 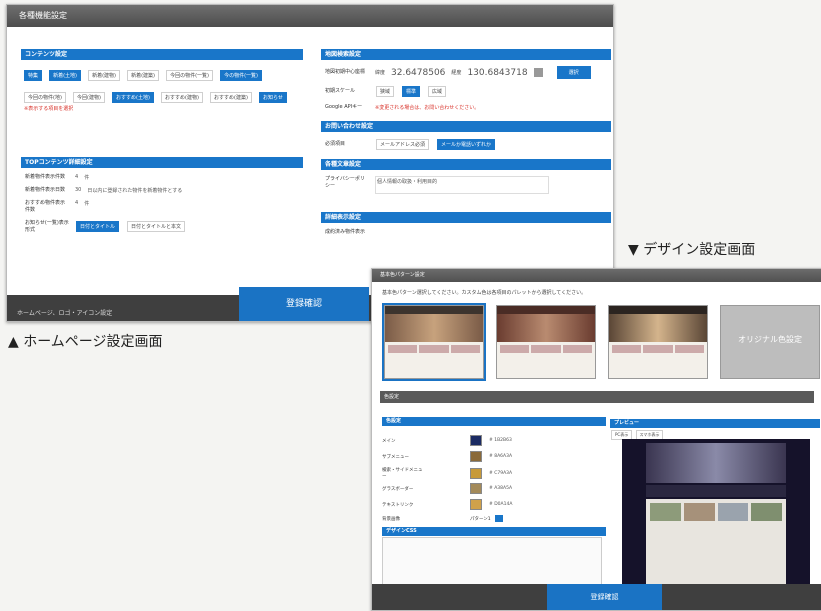 I want to click on top-detail-title: TOPコンテンツ詳細設定, so click(x=162, y=162).